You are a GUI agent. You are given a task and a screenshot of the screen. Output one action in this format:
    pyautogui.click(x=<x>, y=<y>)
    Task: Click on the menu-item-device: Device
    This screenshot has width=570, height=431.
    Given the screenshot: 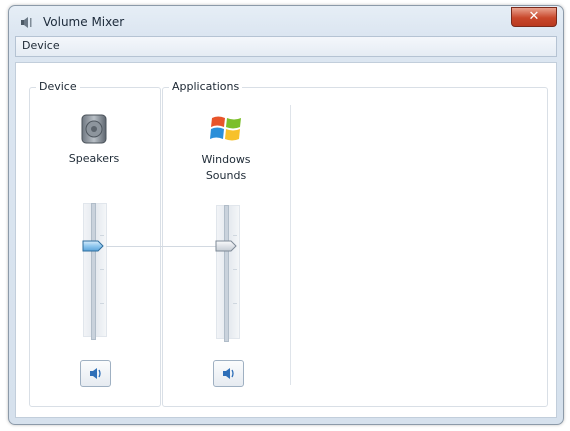 What is the action you would take?
    pyautogui.click(x=41, y=45)
    